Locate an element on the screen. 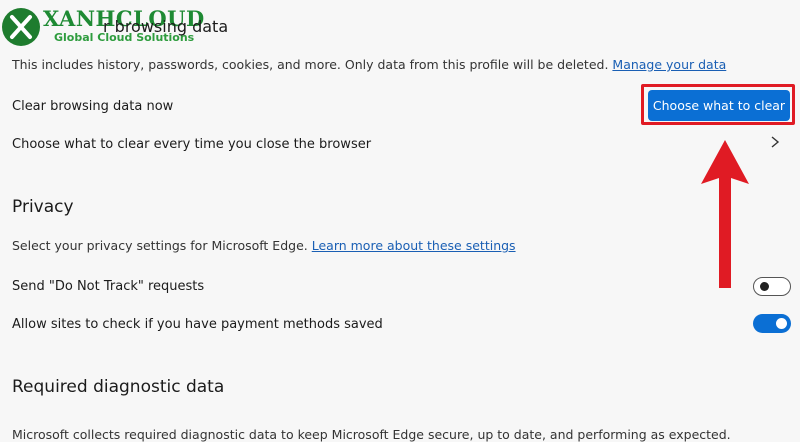 The width and height of the screenshot is (800, 442). red-up-arrow-icon is located at coordinates (725, 214).